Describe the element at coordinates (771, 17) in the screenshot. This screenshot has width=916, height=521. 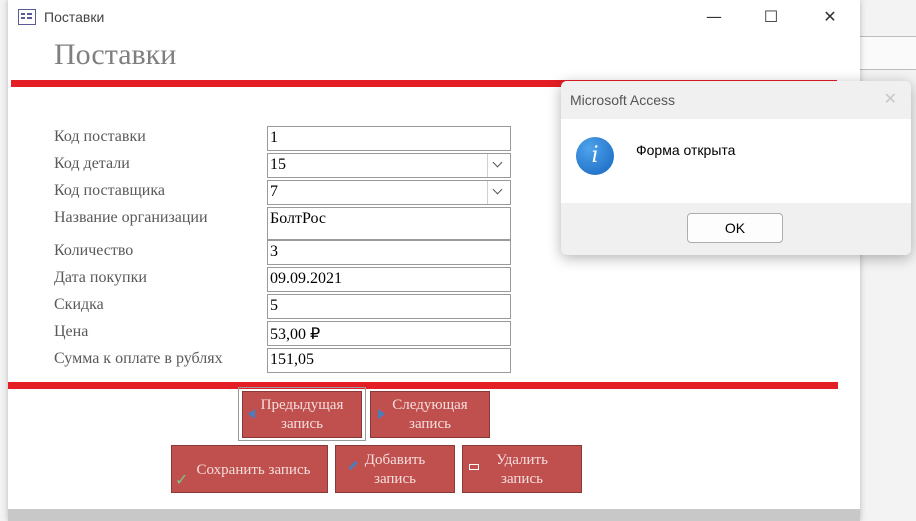
I see `maximize-button: ☐` at that location.